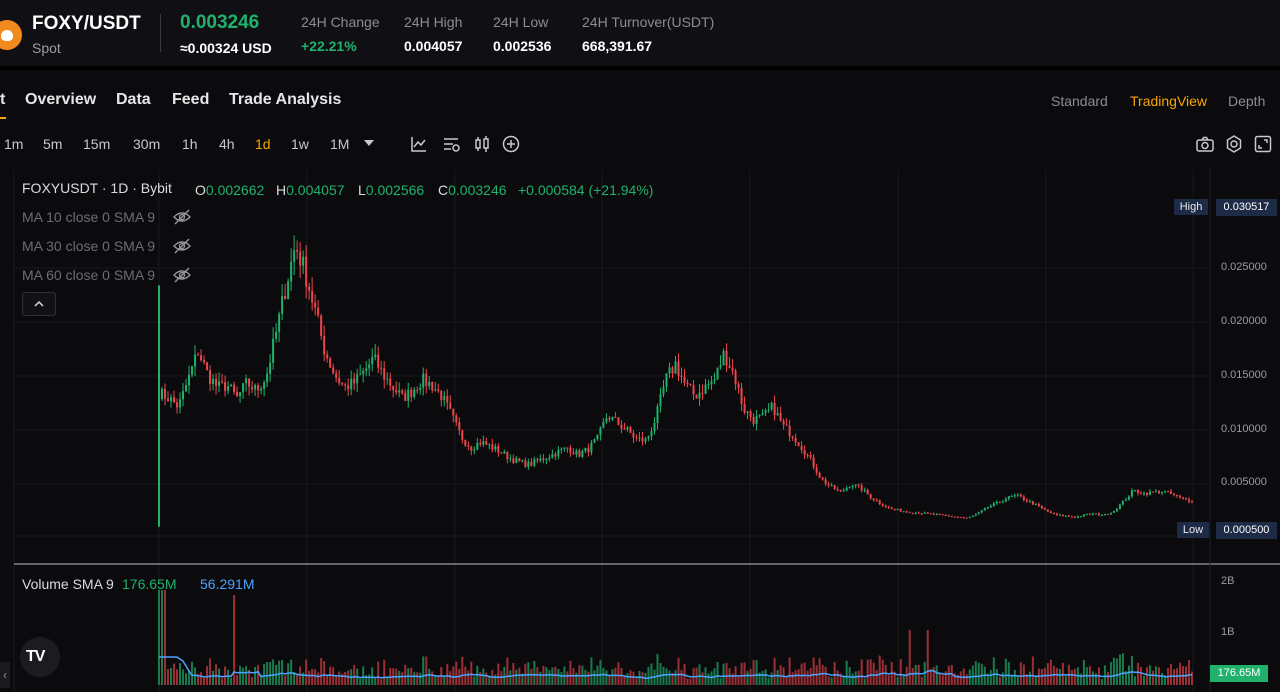 Image resolution: width=1280 pixels, height=692 pixels. I want to click on tradingview-logo: TV, so click(40, 657).